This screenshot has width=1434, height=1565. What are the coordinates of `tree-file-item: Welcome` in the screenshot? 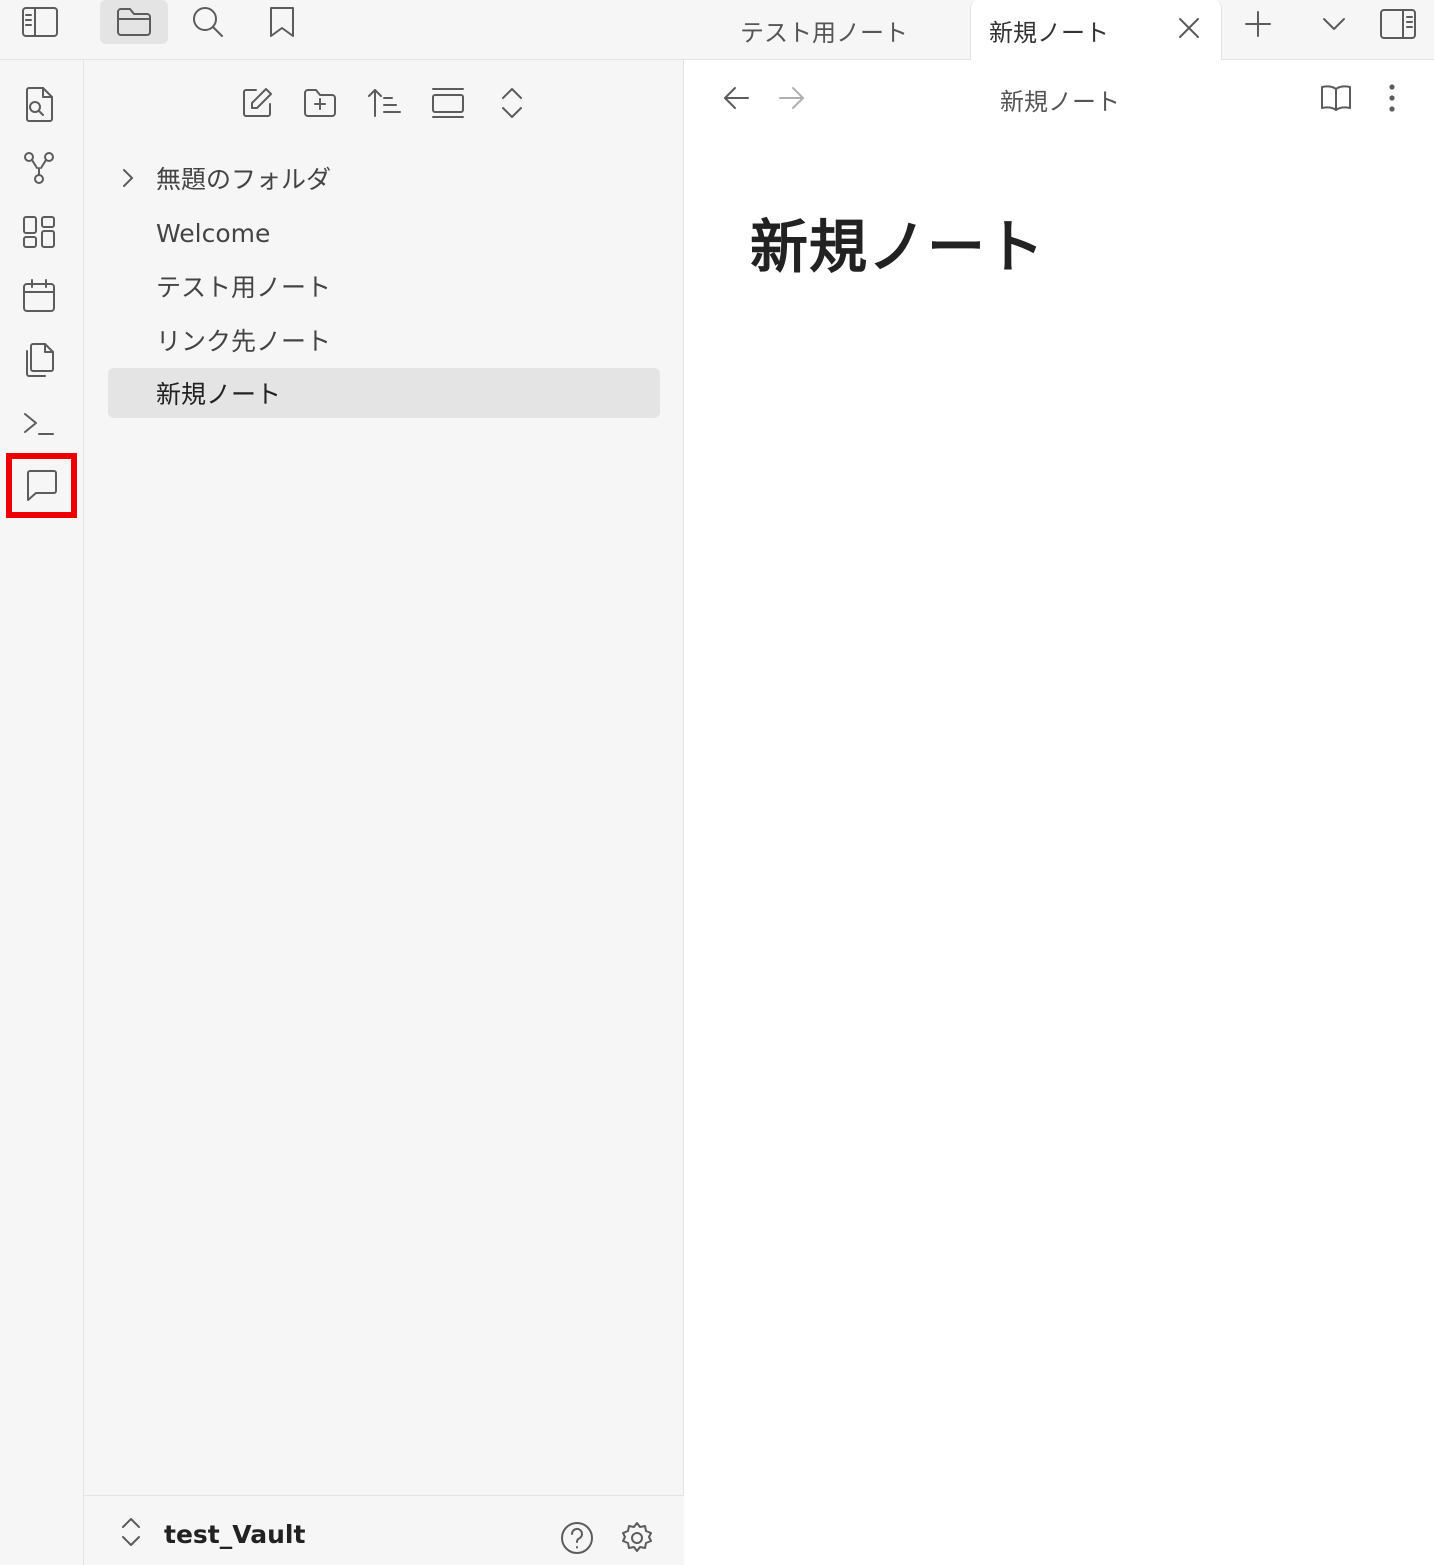 It's located at (384, 233).